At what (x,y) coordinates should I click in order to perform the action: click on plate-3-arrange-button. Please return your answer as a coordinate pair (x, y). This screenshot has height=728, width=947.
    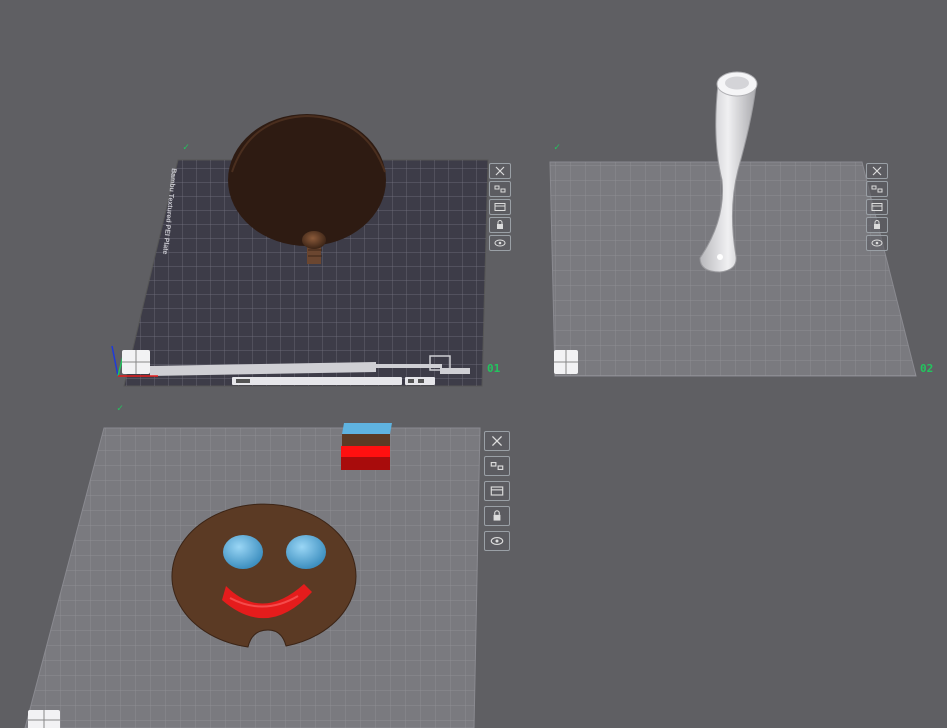
    Looking at the image, I should click on (497, 466).